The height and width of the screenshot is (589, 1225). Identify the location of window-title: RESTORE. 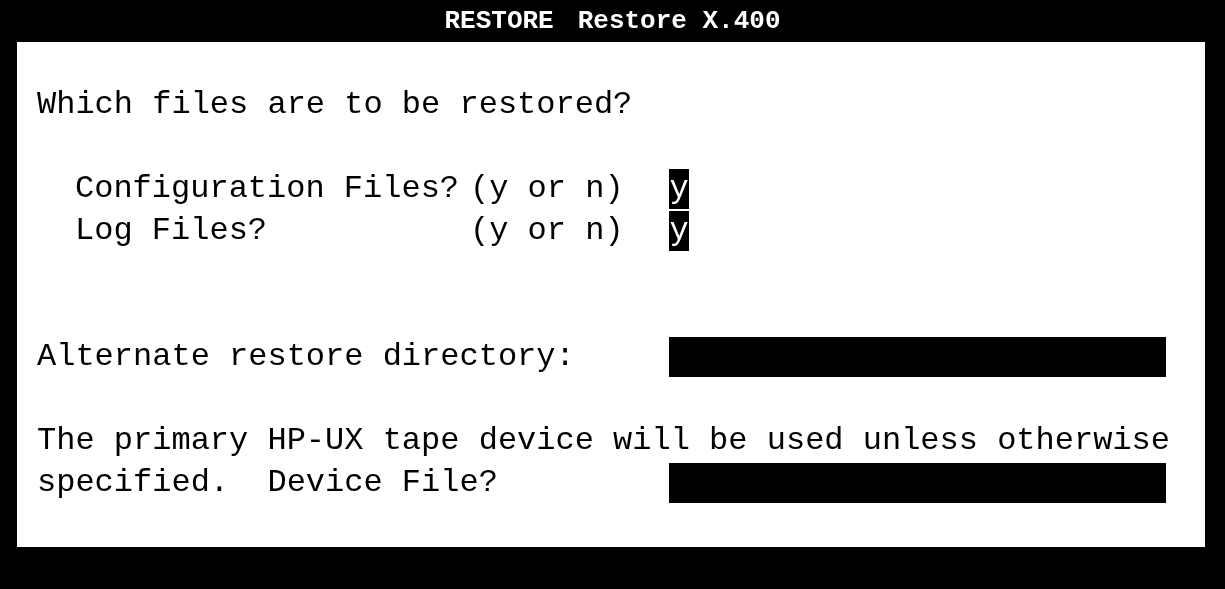
(499, 21).